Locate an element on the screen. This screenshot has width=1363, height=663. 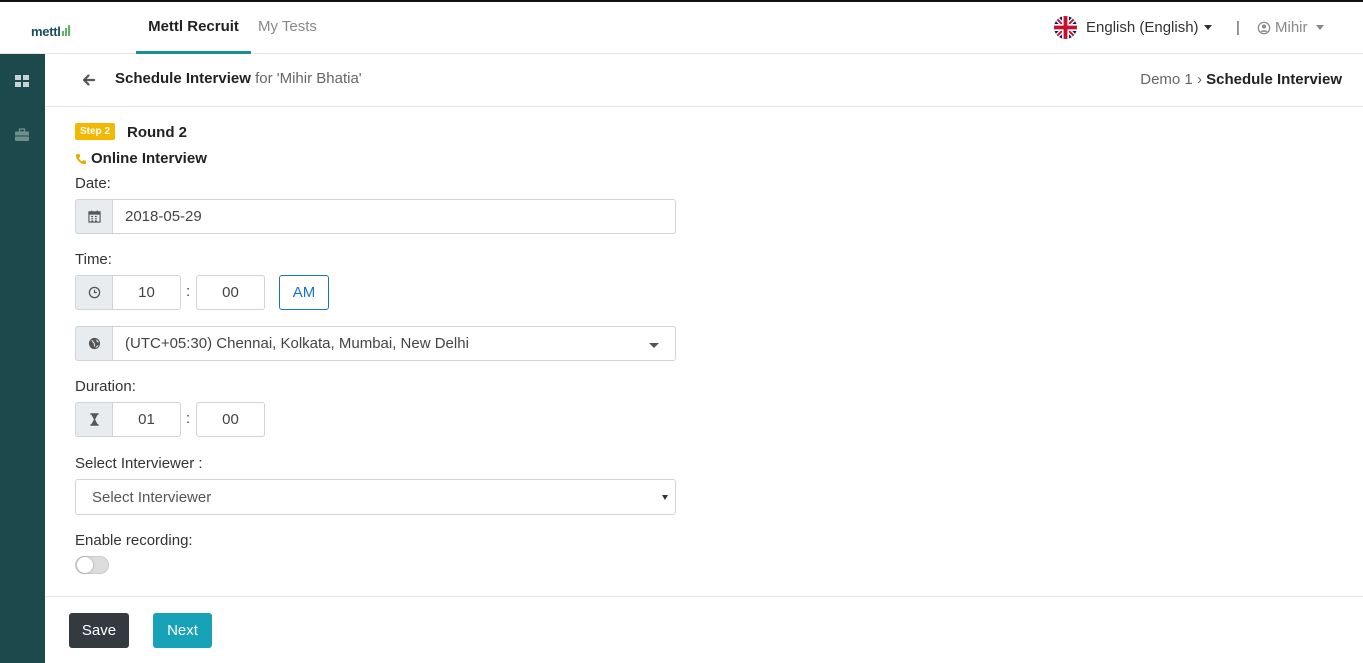
back-arrow-icon is located at coordinates (89, 80).